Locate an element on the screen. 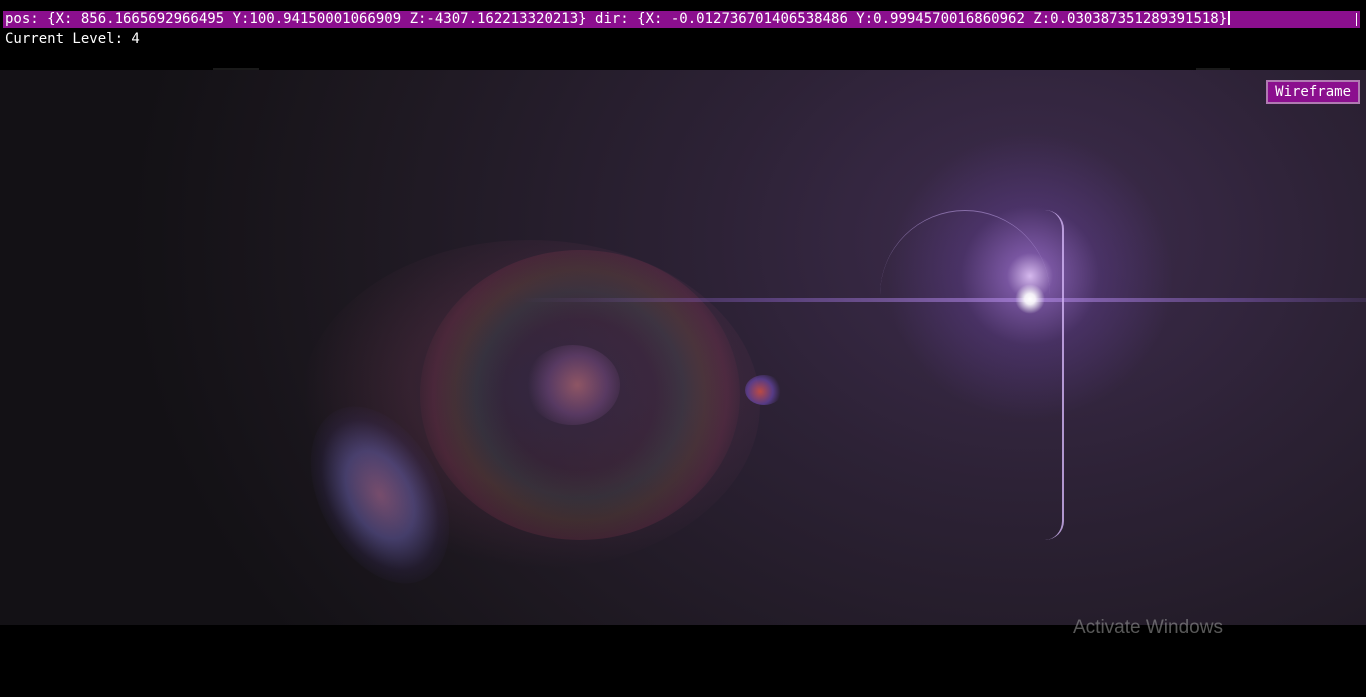  lens-flare-dot is located at coordinates (764, 390).